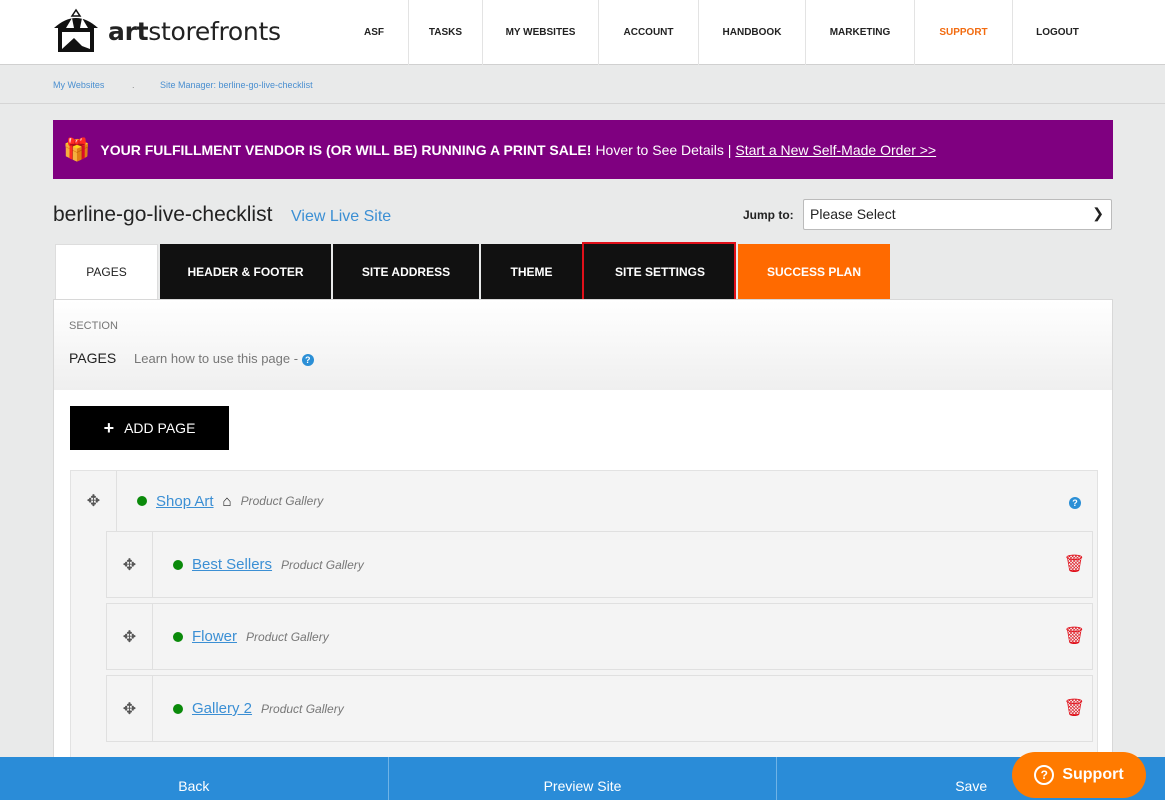  Describe the element at coordinates (406, 271) in the screenshot. I see `tab-site-address: SITE ADDRESS` at that location.